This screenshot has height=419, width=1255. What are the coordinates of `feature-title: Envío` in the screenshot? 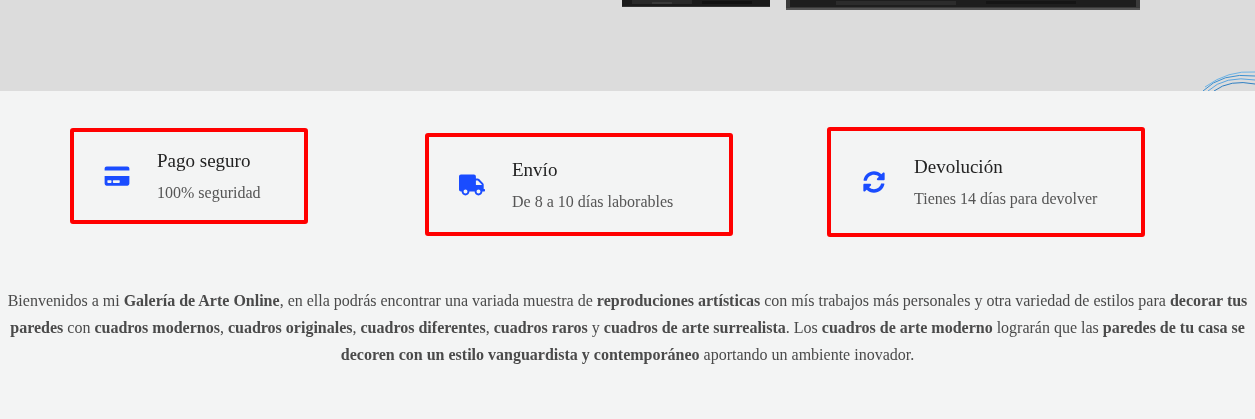 It's located at (535, 169).